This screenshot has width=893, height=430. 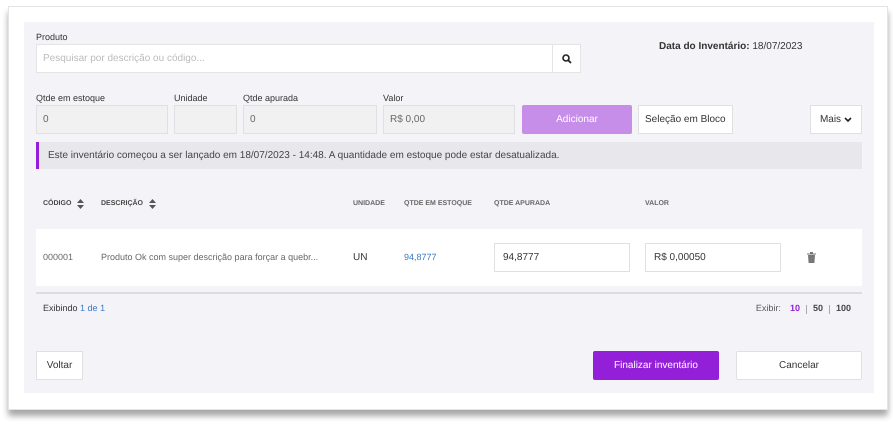 I want to click on page-size-label: Exibir:, so click(x=768, y=309).